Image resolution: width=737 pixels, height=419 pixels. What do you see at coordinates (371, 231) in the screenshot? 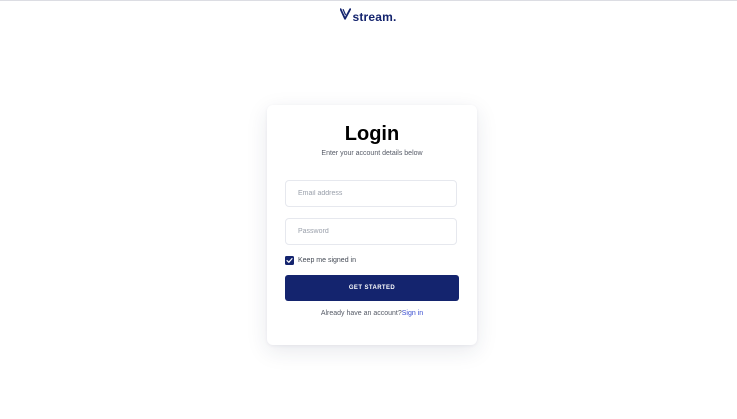
I see `password-field` at bounding box center [371, 231].